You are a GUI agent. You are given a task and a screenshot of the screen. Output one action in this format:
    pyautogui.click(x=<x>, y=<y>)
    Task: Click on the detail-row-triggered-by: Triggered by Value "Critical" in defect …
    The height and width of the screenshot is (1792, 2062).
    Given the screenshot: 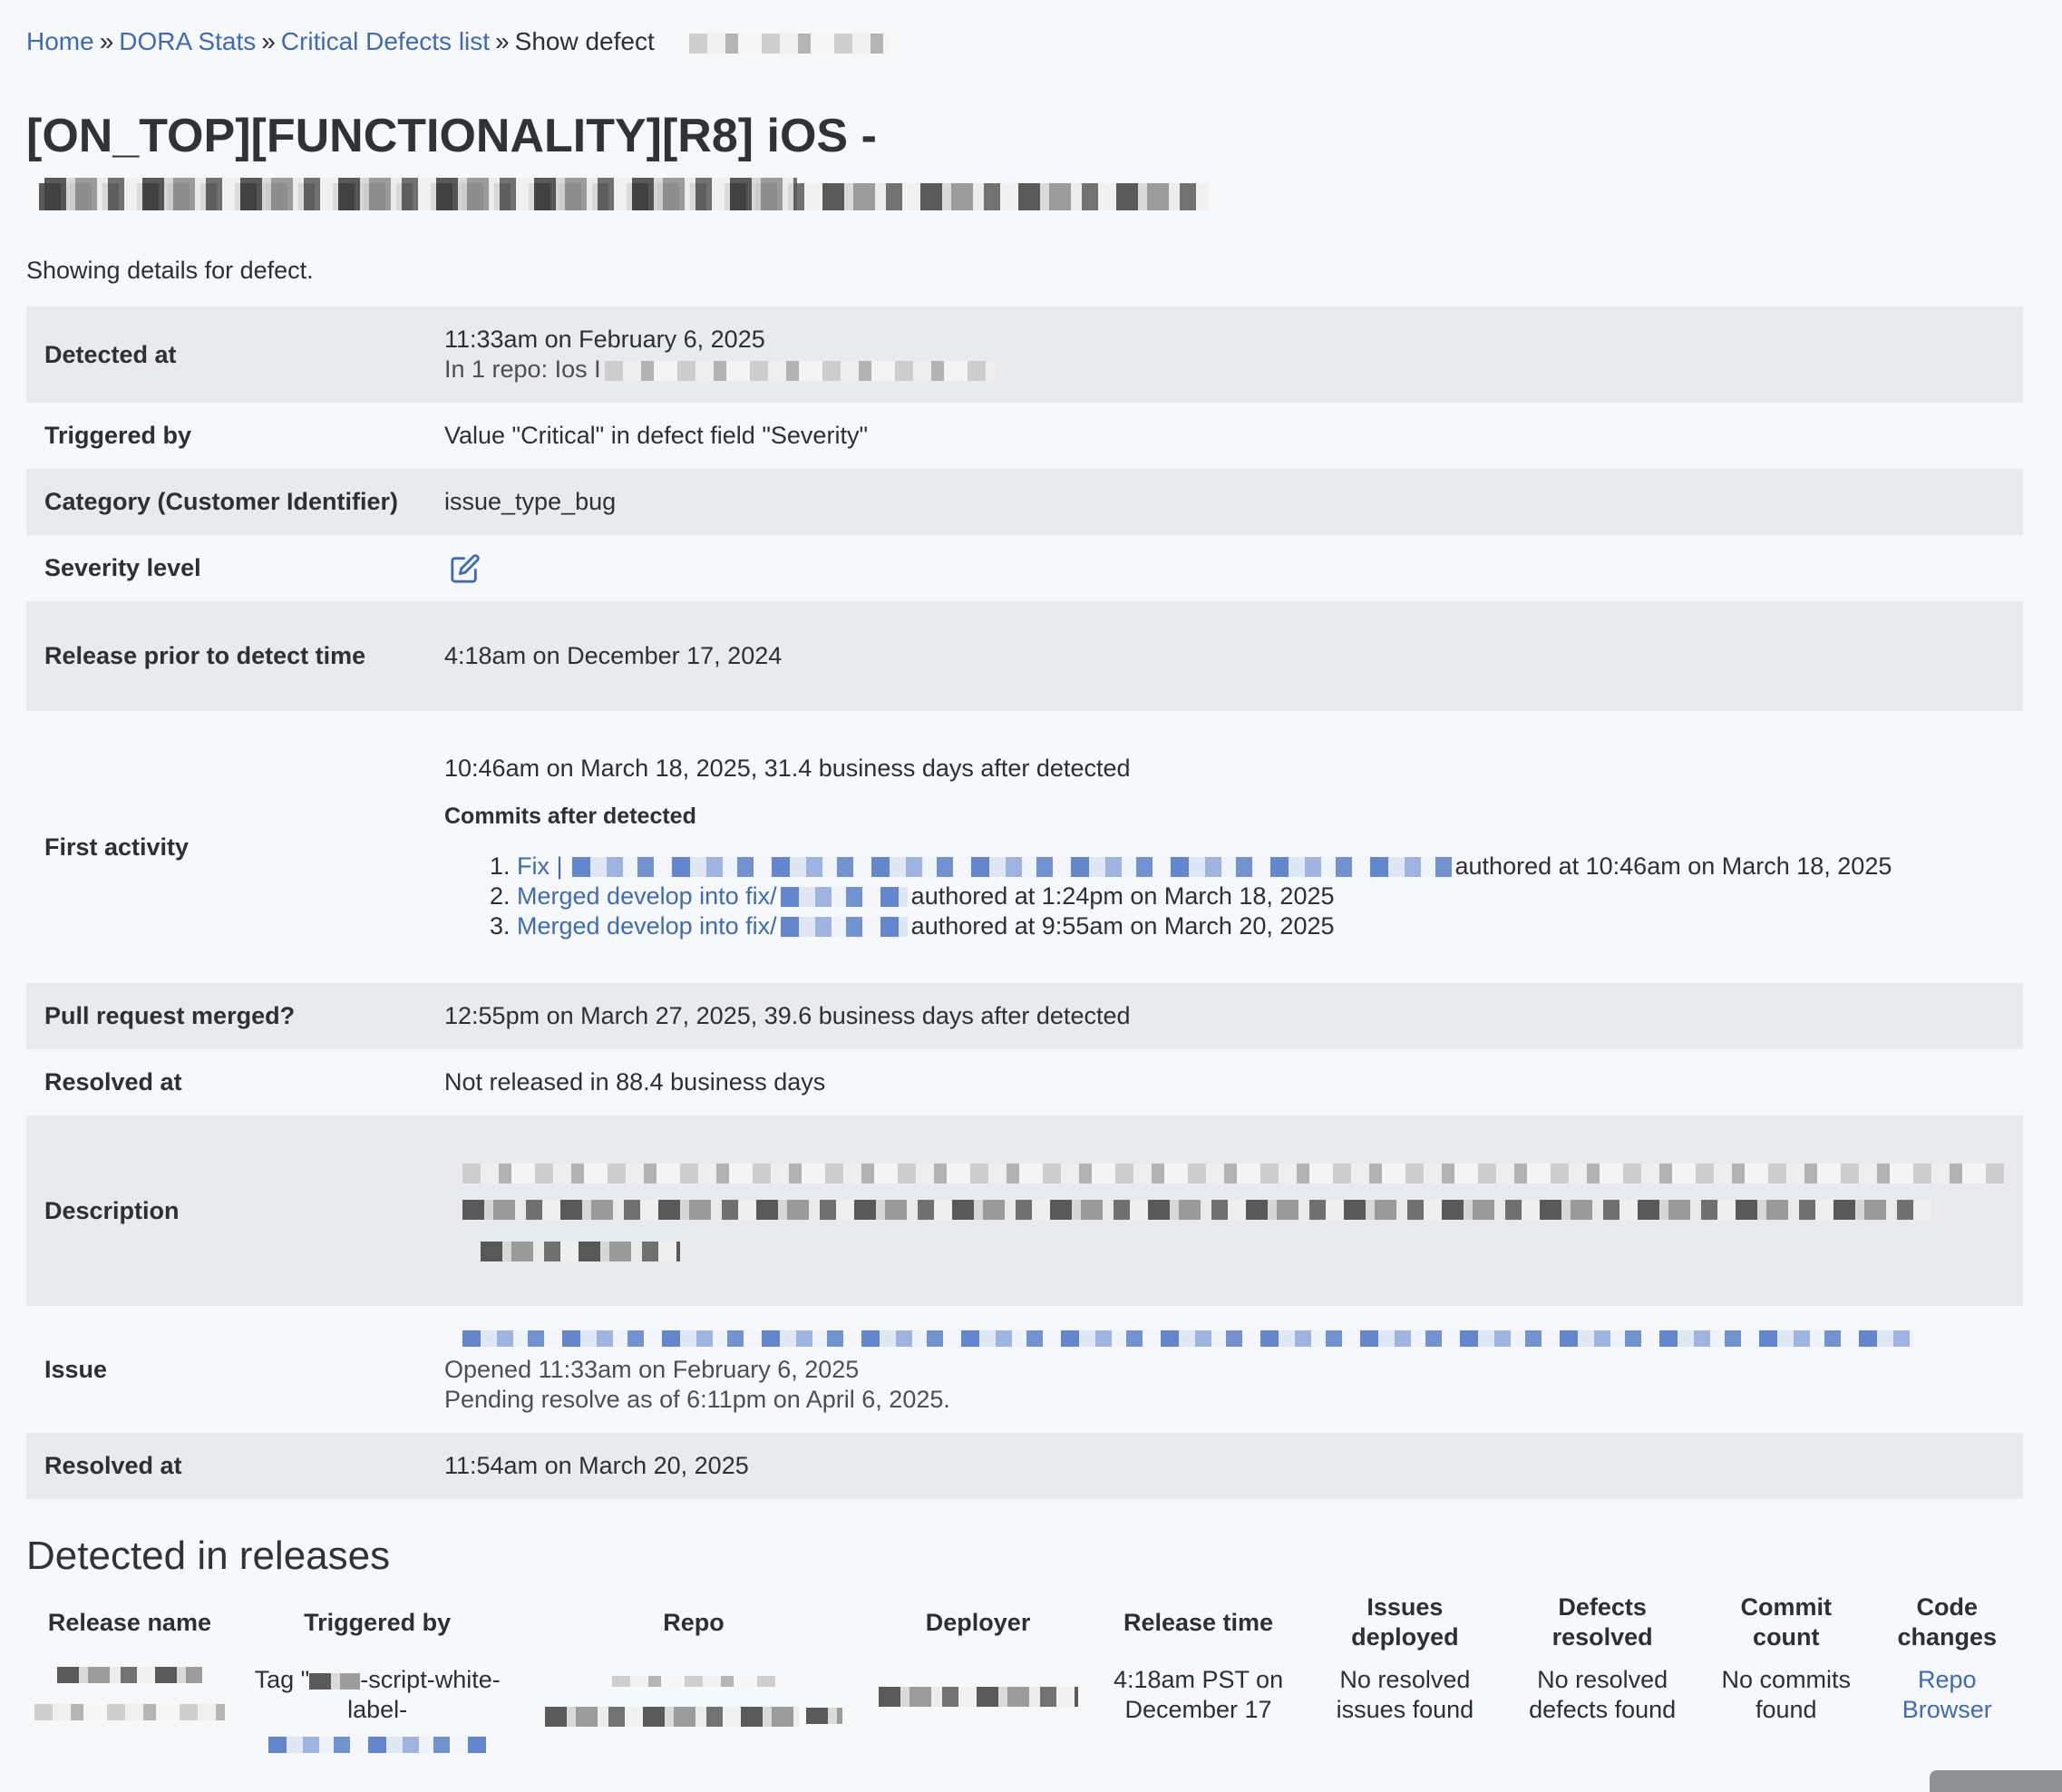 What is the action you would take?
    pyautogui.click(x=1024, y=436)
    